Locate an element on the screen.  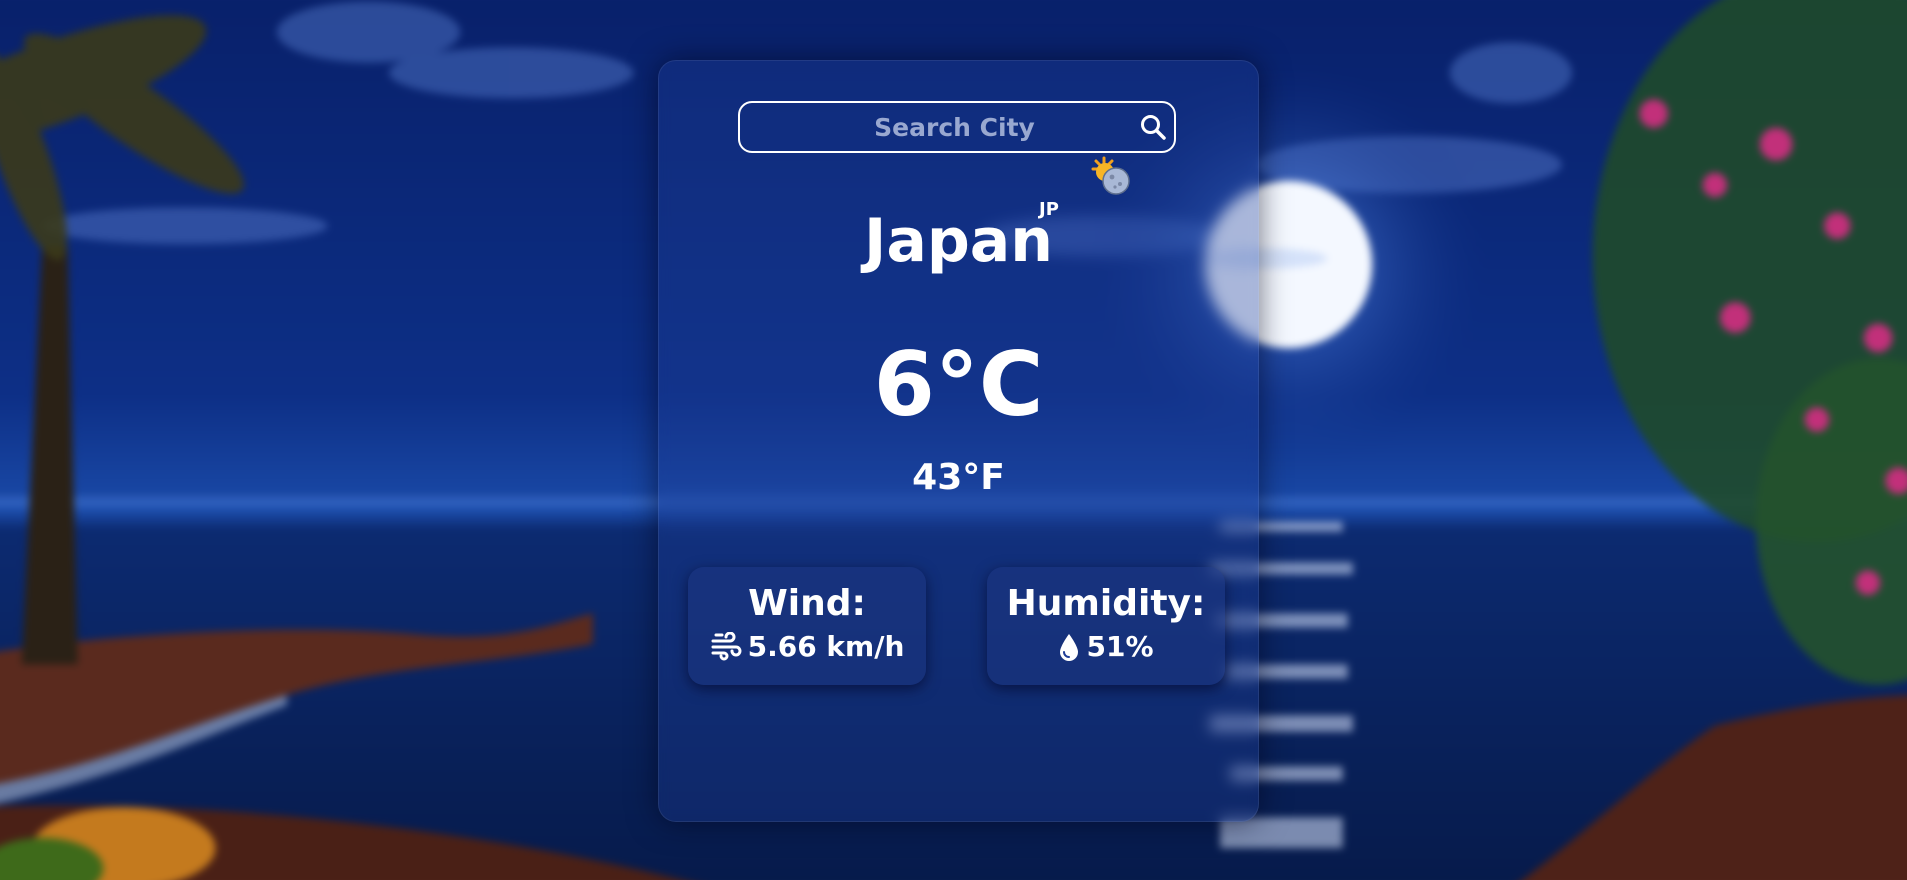
wind-value-row: 5.66 km/h is located at coordinates (807, 646).